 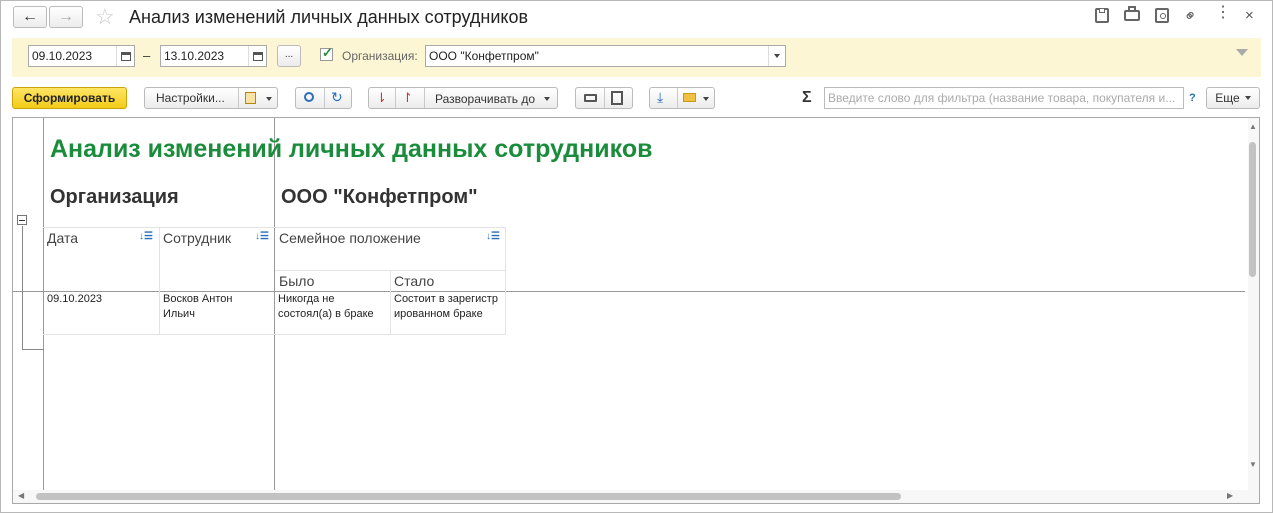 What do you see at coordinates (21, 495) in the screenshot?
I see `scroll-left-icon: ◀` at bounding box center [21, 495].